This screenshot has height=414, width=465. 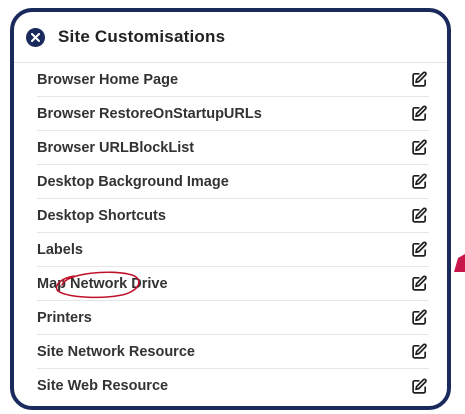 What do you see at coordinates (101, 215) in the screenshot?
I see `list-item-label: Desktop Shortcuts` at bounding box center [101, 215].